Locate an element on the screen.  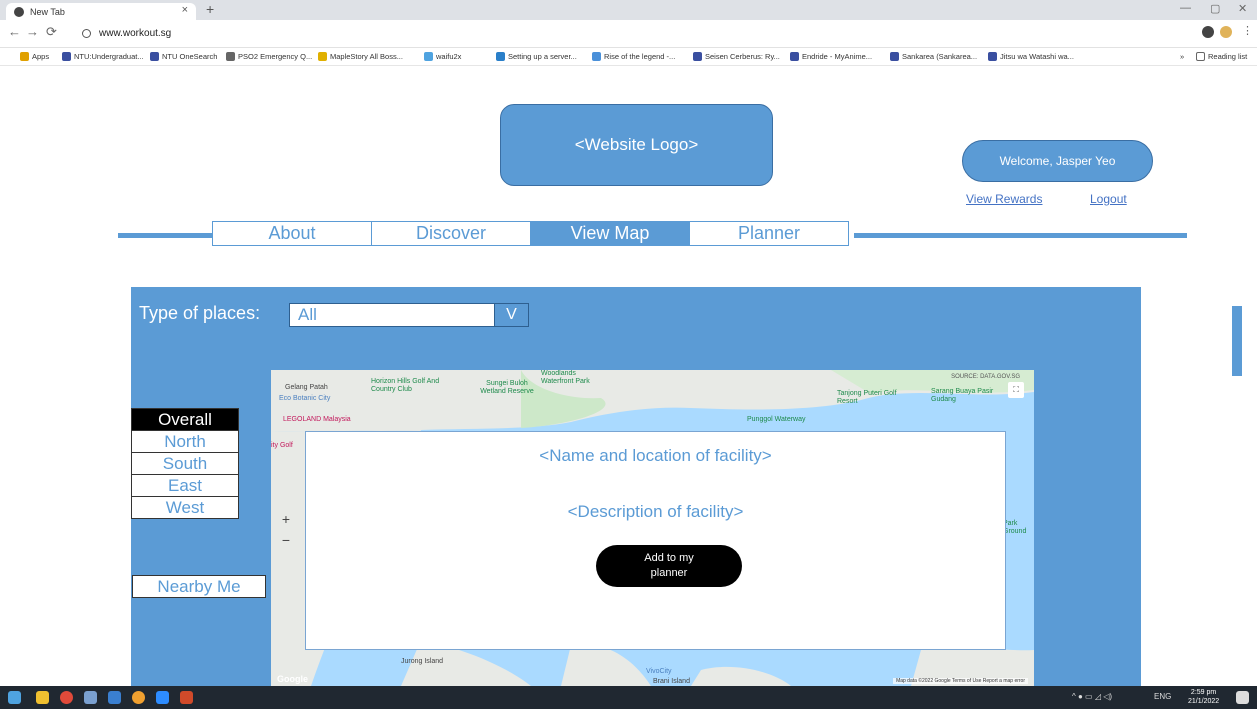
extensions-icon is located at coordinates (1208, 32).